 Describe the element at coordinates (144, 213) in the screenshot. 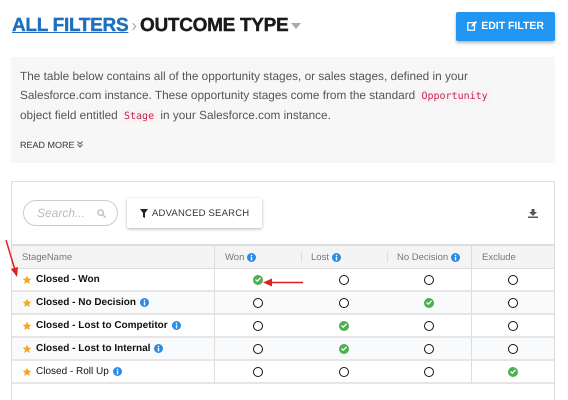

I see `filter-icon` at that location.